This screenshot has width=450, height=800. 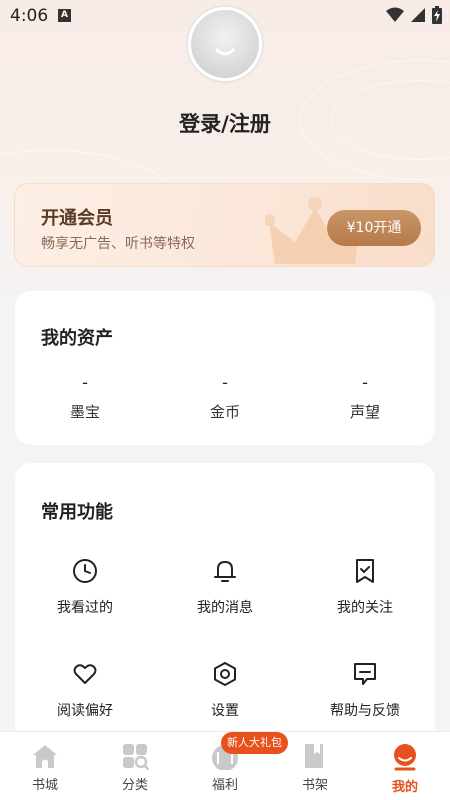 What do you see at coordinates (29, 16) in the screenshot?
I see `status-time: 4:06` at bounding box center [29, 16].